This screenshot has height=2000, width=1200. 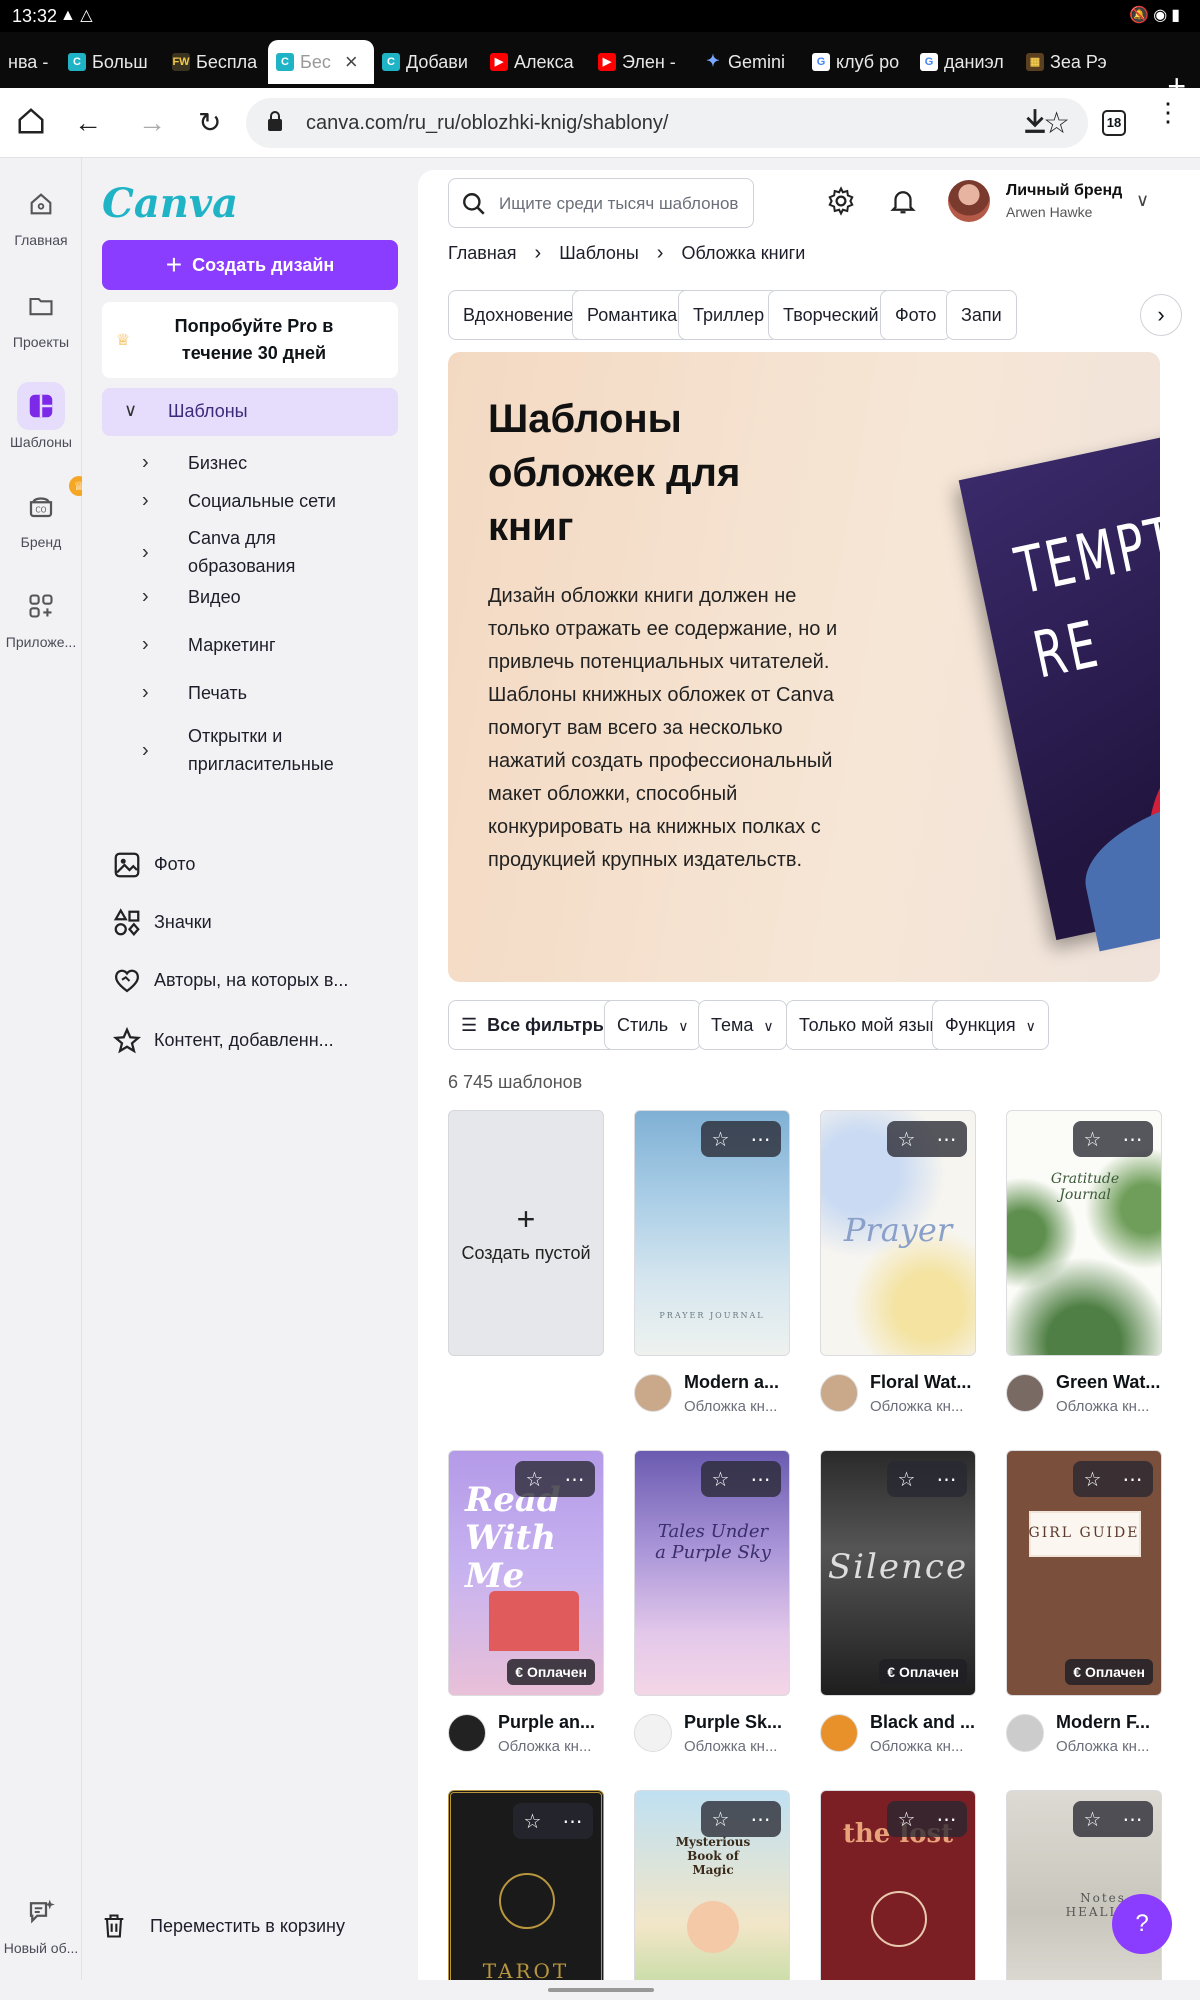 What do you see at coordinates (44, 513) in the screenshot?
I see `rail-brand: CO ♕ Бренд` at bounding box center [44, 513].